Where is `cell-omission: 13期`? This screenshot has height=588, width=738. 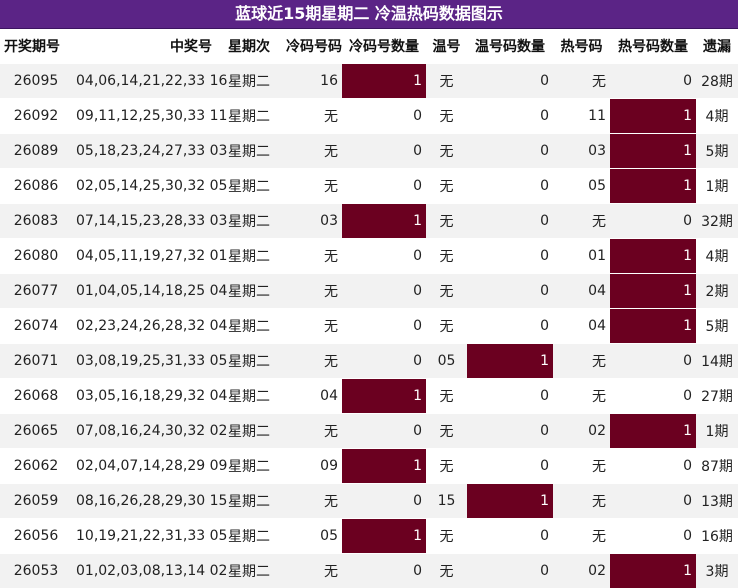 cell-omission: 13期 is located at coordinates (717, 501).